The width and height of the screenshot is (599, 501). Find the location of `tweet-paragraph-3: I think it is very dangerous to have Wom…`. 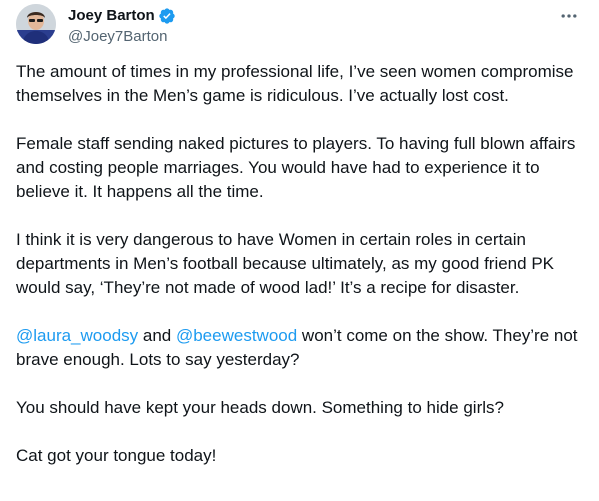

tweet-paragraph-3: I think it is very dangerous to have Wom… is located at coordinates (285, 263).